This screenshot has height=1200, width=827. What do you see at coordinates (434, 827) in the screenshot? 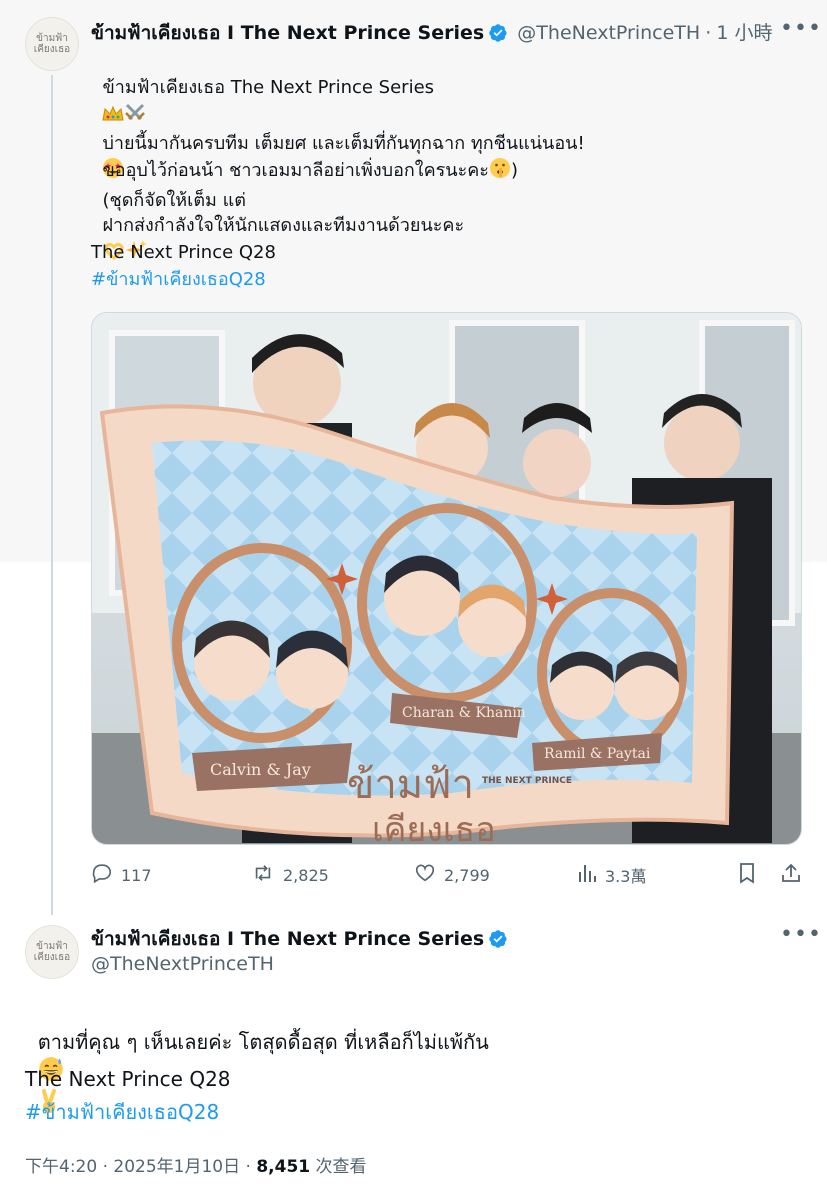
I see `banner-subtitle: เคียงเธอ` at bounding box center [434, 827].